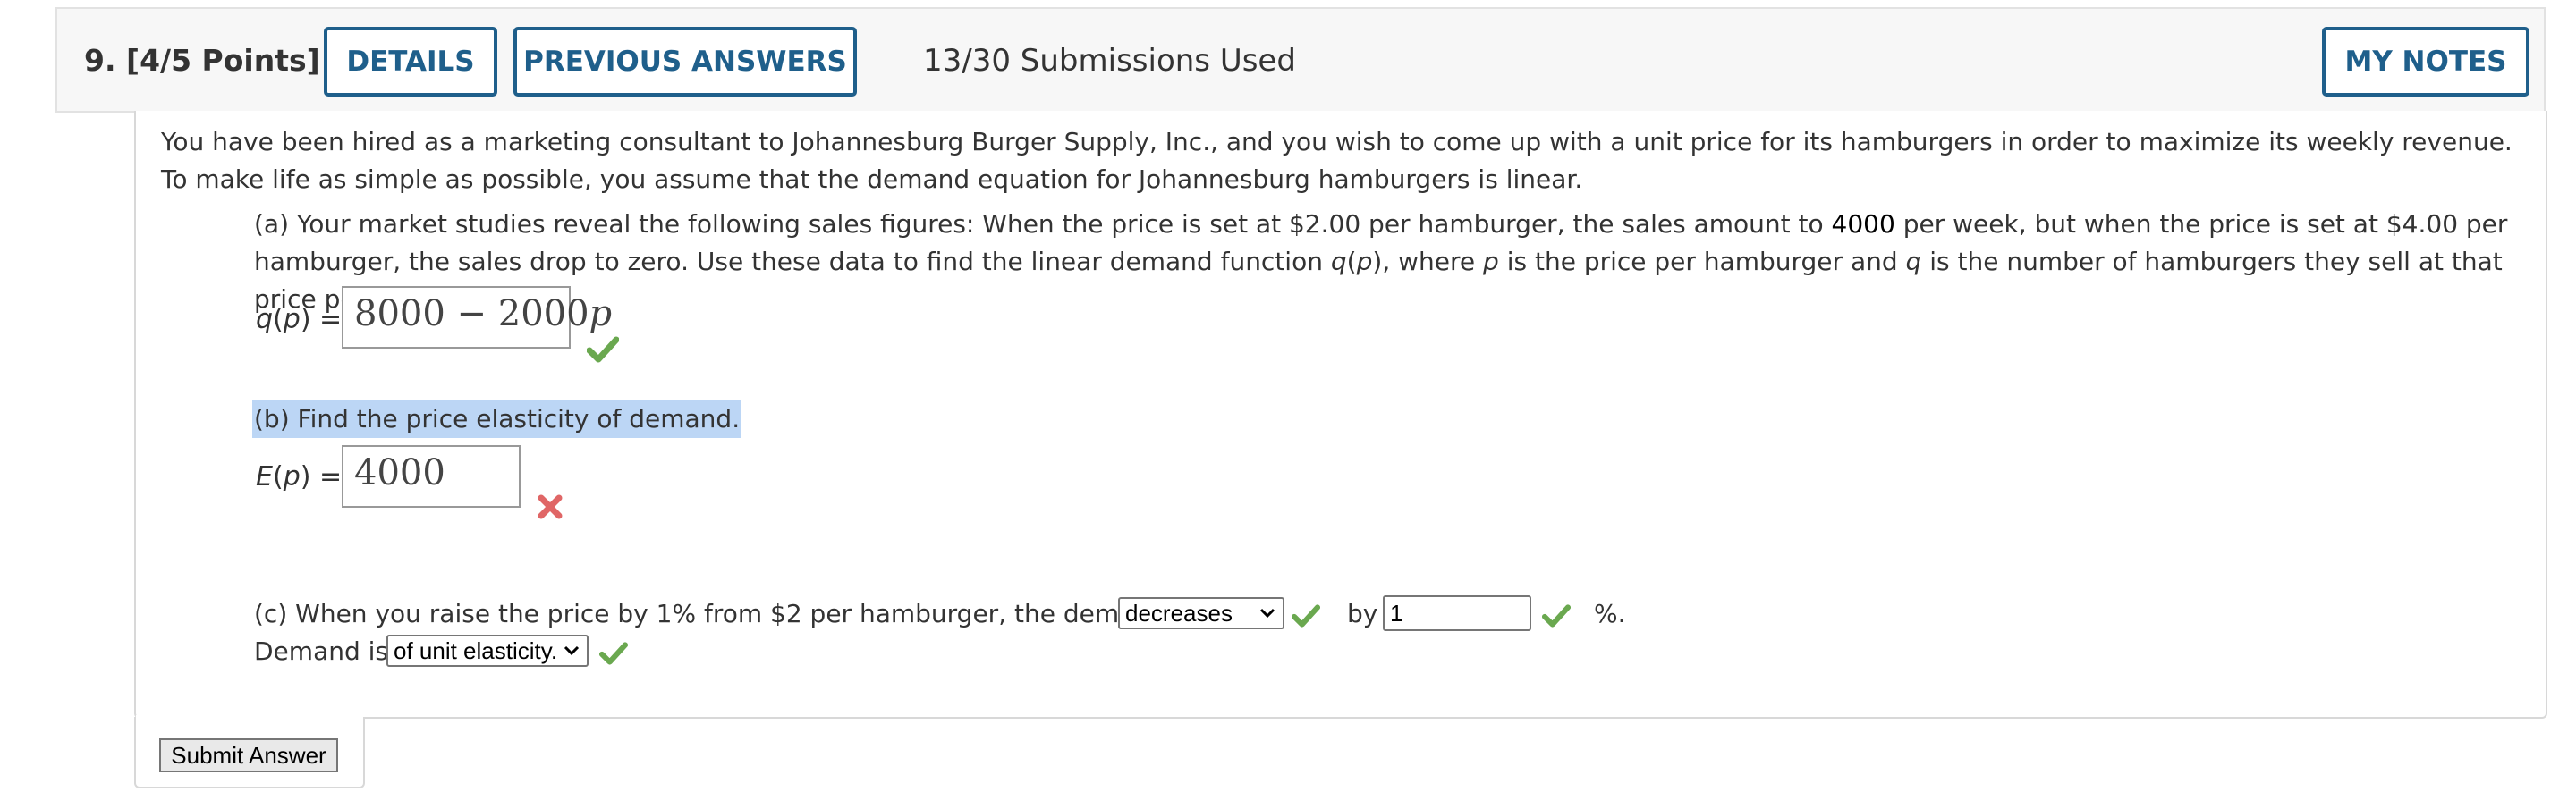  I want to click on part-a-answer-var: p, so click(601, 314).